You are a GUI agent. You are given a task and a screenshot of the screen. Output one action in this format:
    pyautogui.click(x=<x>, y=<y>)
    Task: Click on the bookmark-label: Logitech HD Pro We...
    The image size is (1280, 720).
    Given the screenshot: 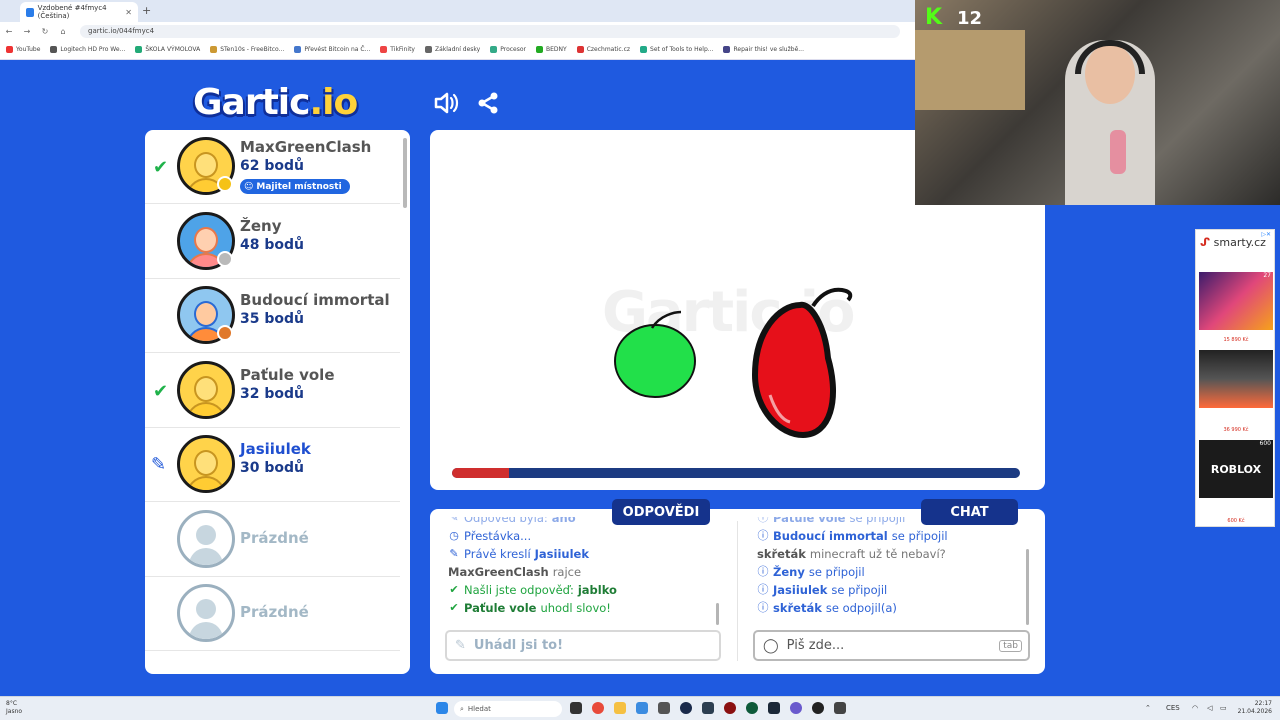 What is the action you would take?
    pyautogui.click(x=93, y=49)
    